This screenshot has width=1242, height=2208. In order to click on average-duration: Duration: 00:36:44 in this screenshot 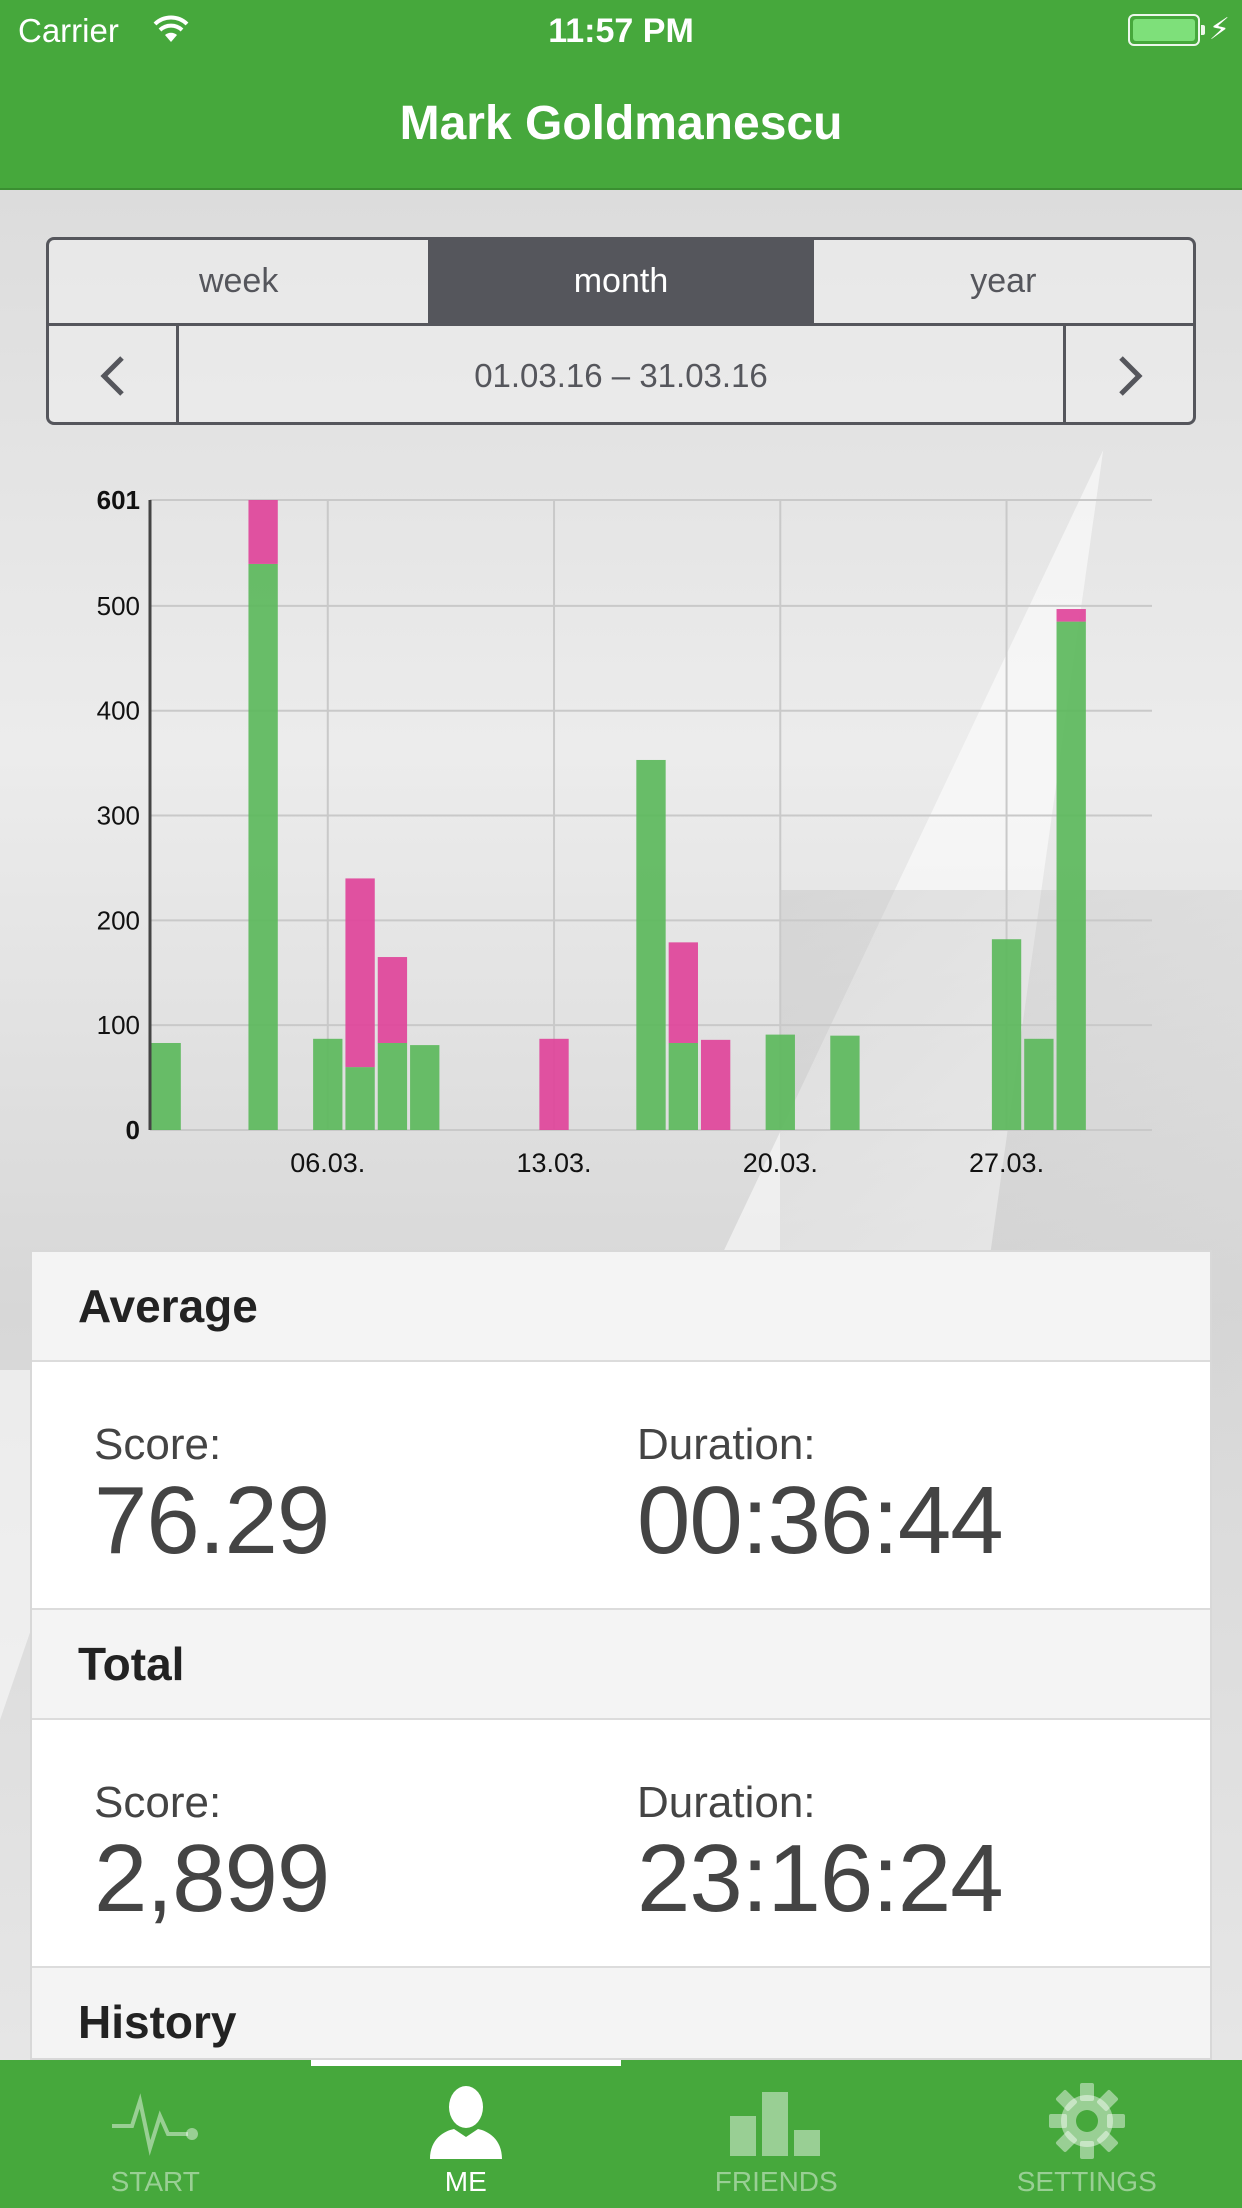, I will do `click(820, 1498)`.